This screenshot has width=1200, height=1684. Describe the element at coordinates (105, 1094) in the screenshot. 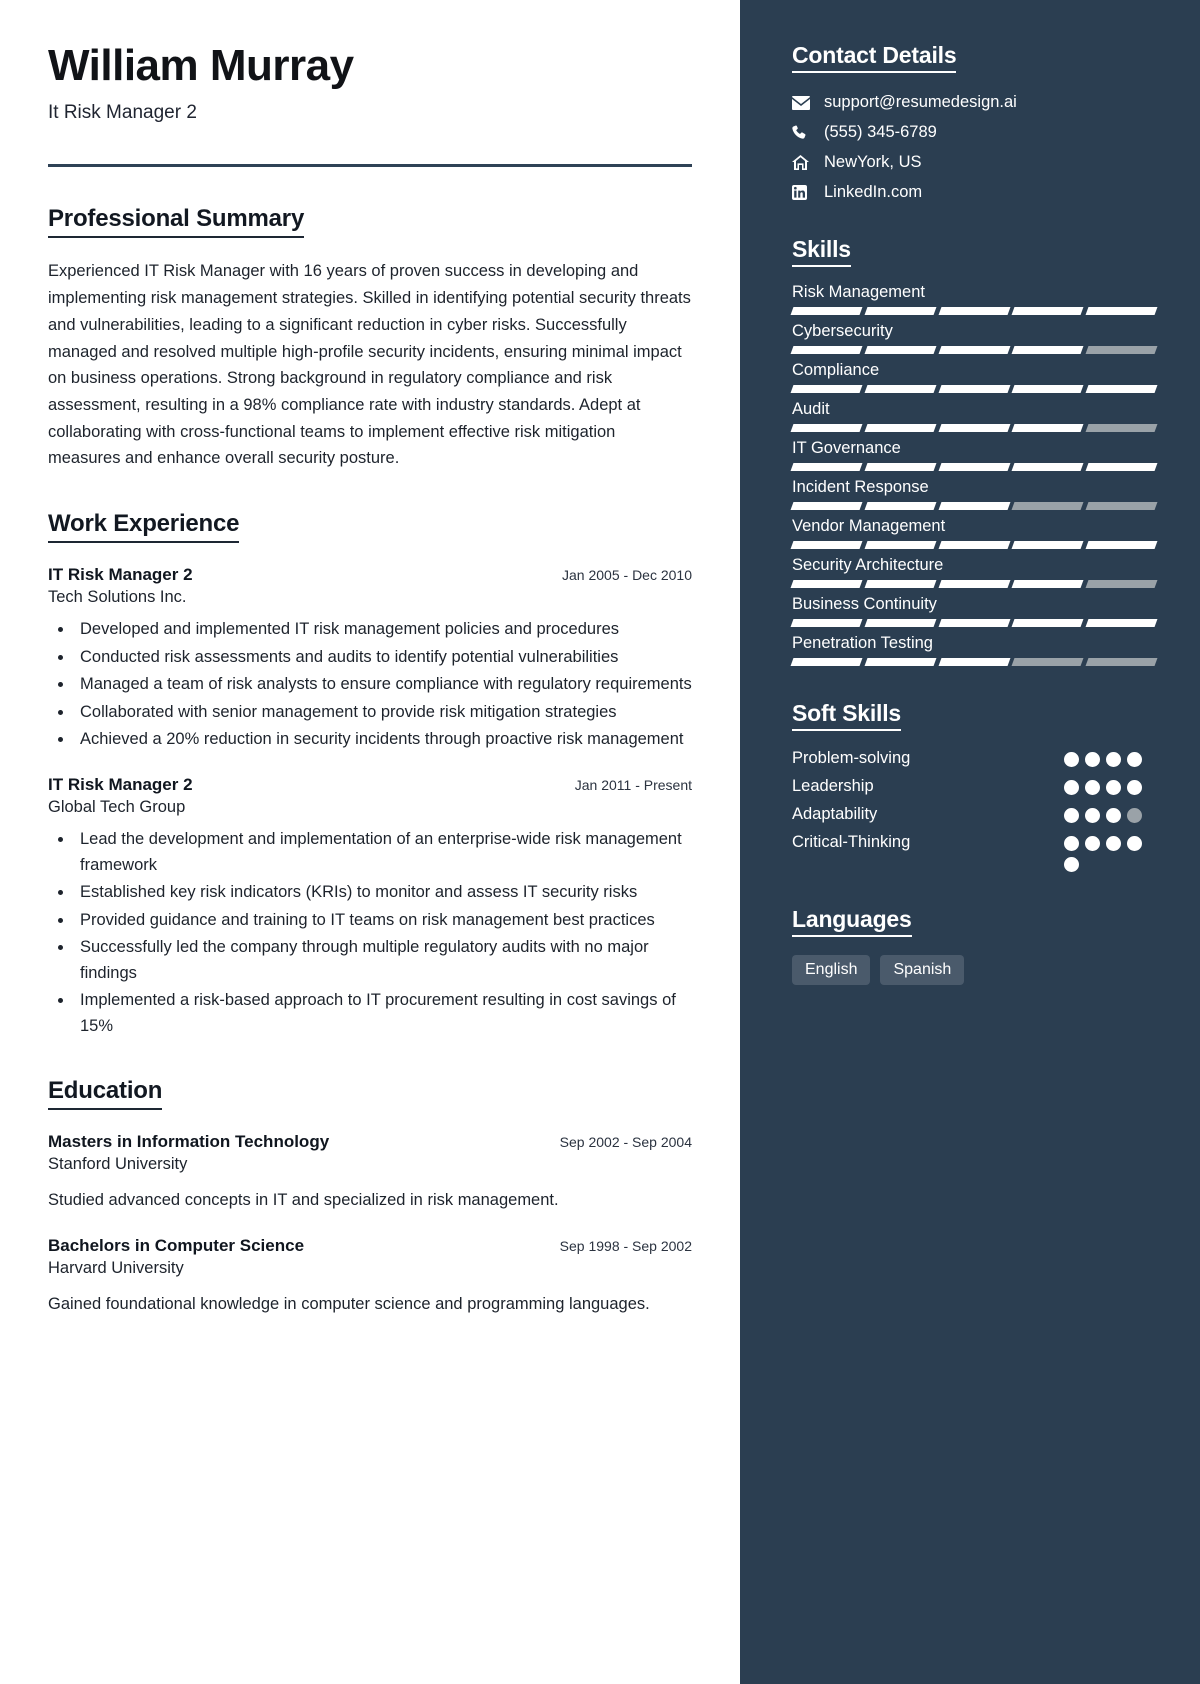

I see `section-heading-education: Education` at that location.